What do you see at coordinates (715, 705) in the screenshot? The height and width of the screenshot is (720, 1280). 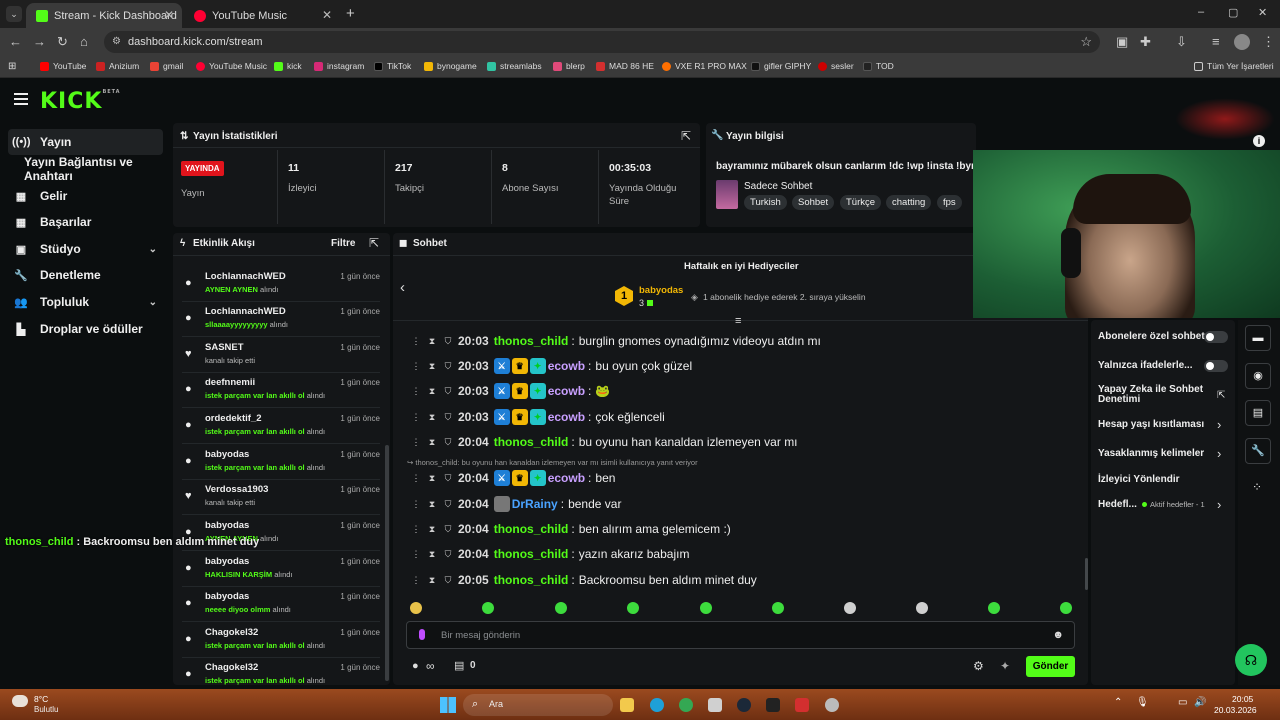 I see `notepad-icon` at bounding box center [715, 705].